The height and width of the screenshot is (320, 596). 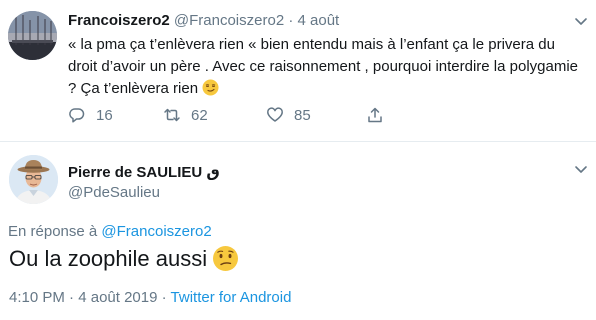 I want to click on parent-author-avatar, so click(x=32, y=35).